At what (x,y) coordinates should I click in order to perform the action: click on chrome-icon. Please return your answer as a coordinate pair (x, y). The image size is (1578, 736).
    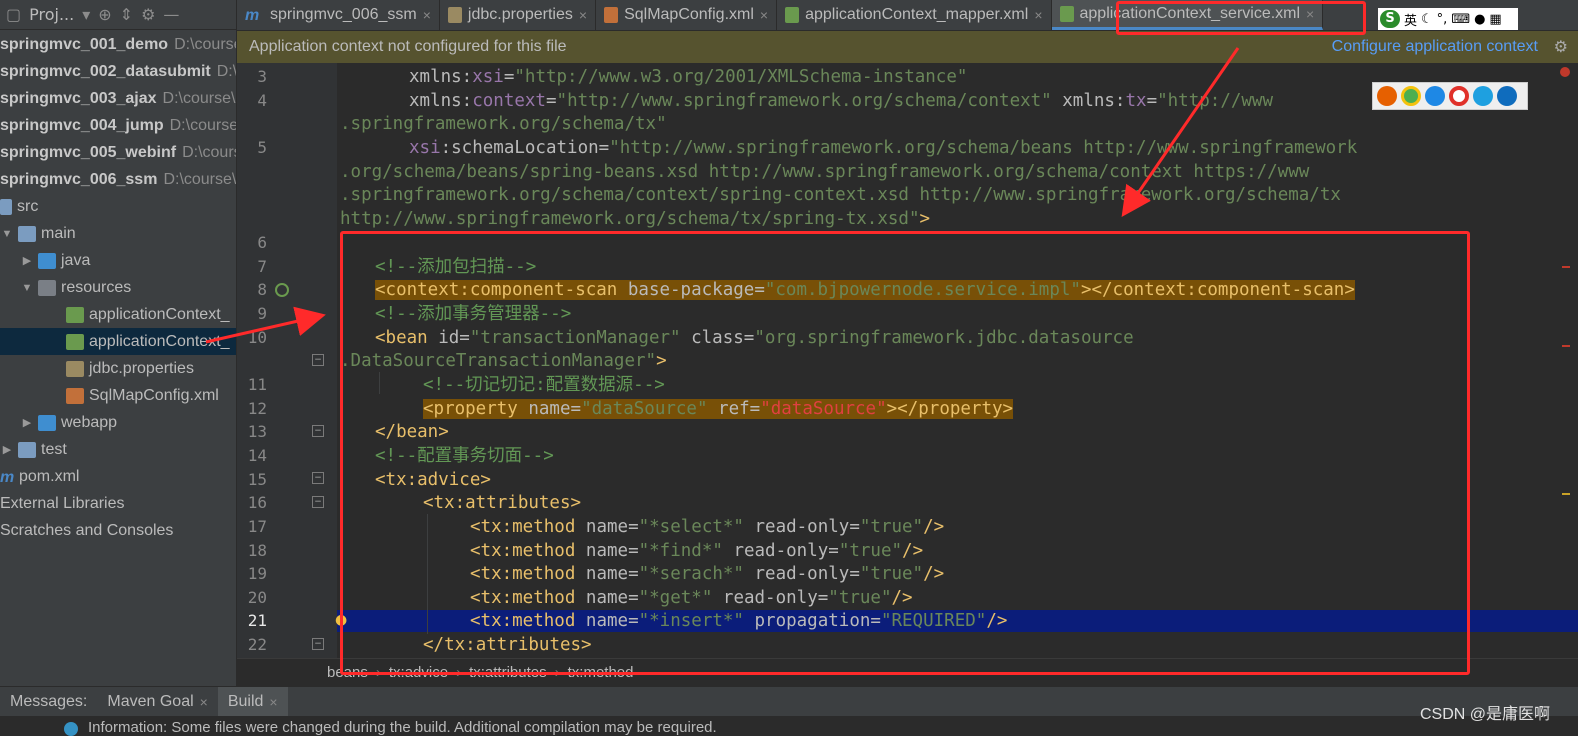
    Looking at the image, I should click on (1411, 96).